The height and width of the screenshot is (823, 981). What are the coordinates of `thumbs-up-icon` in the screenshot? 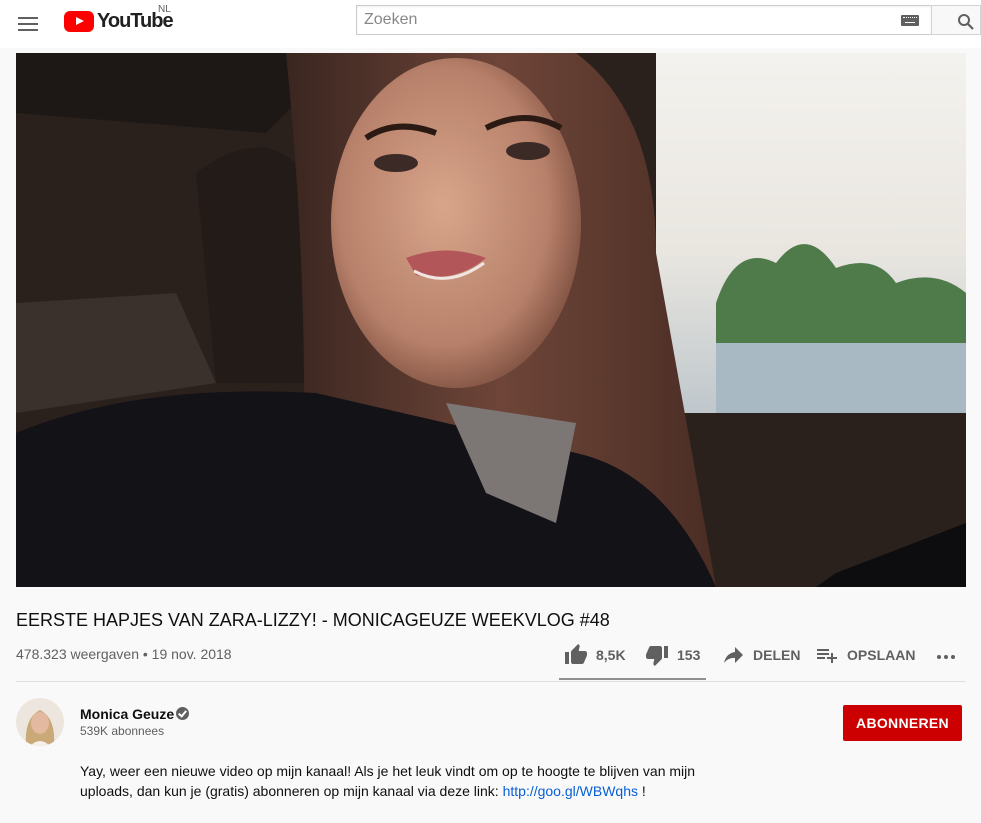 It's located at (576, 654).